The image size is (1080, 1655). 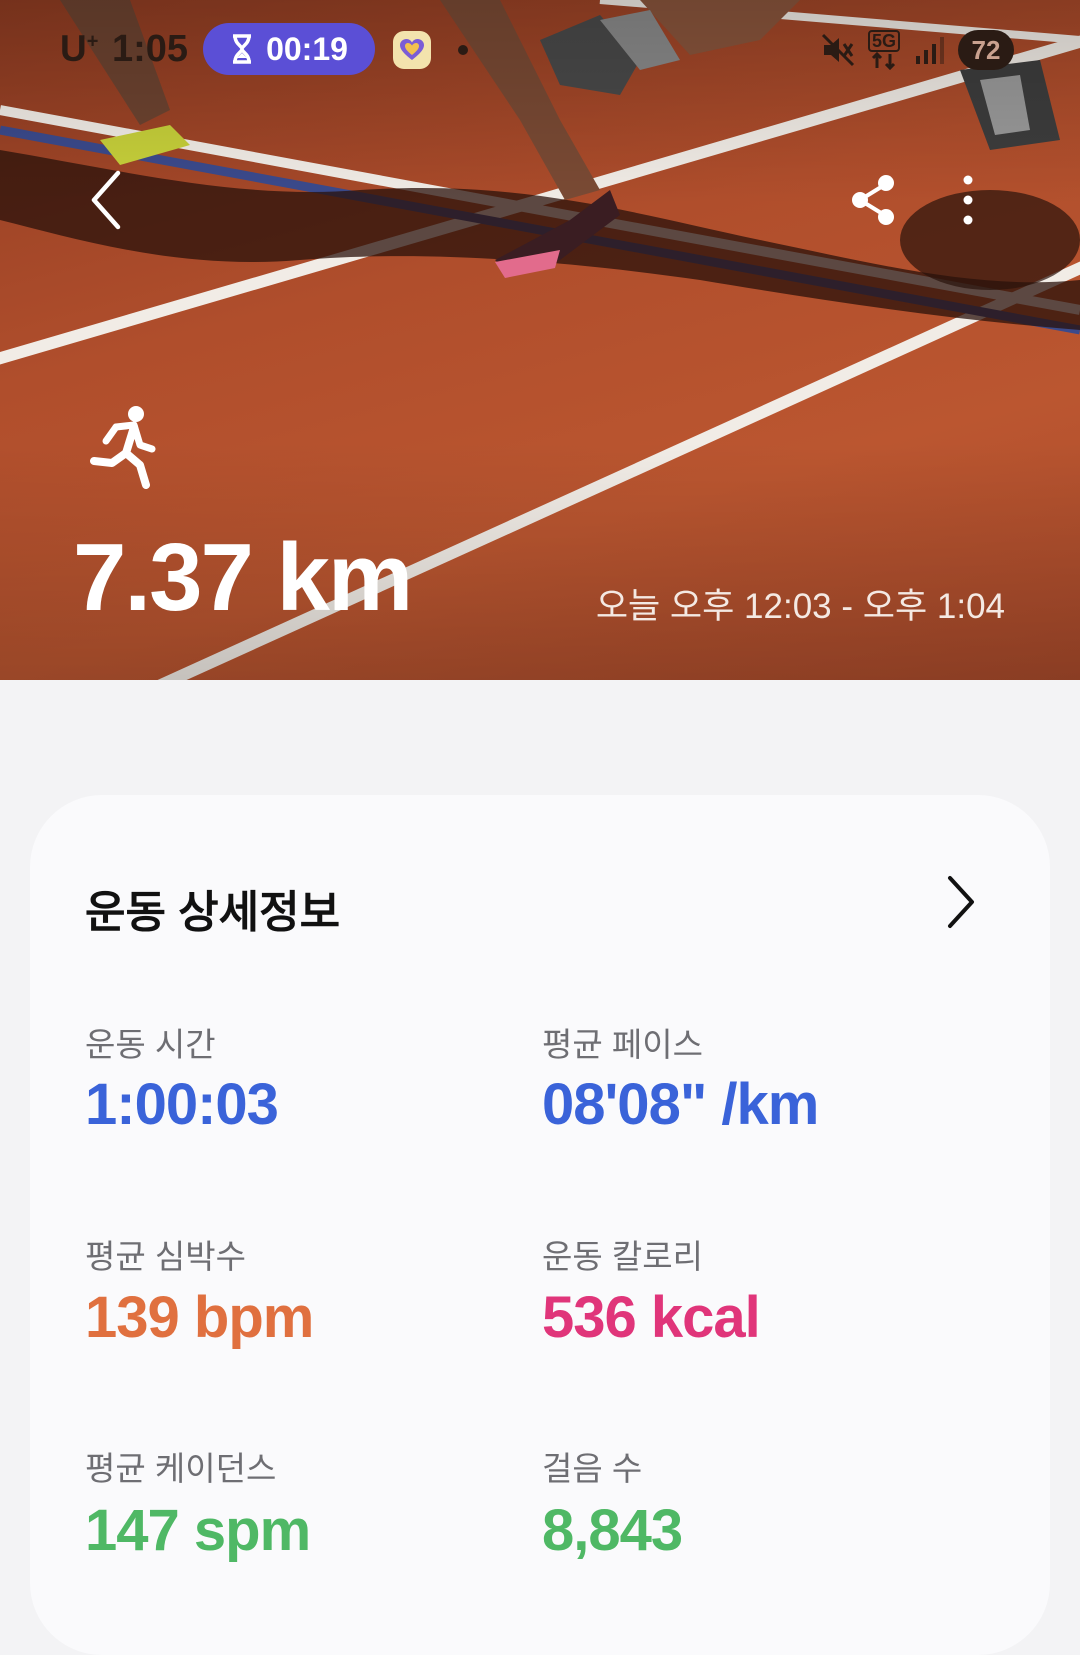 I want to click on stat-value-workout-time: 1:00:03, so click(x=182, y=1104).